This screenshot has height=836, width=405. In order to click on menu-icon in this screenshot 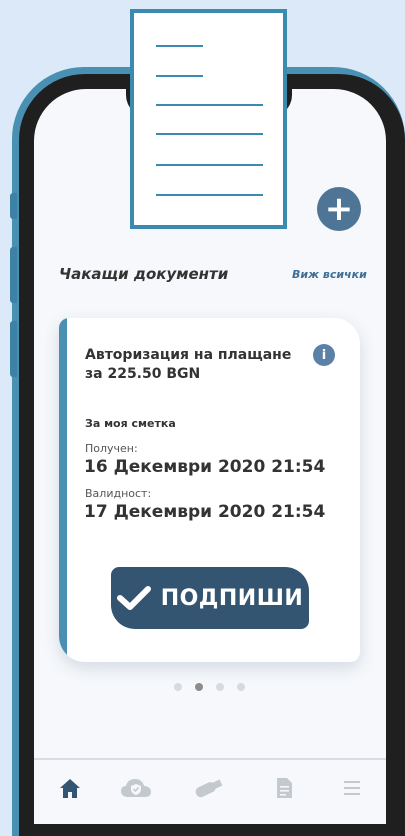, I will do `click(352, 788)`.